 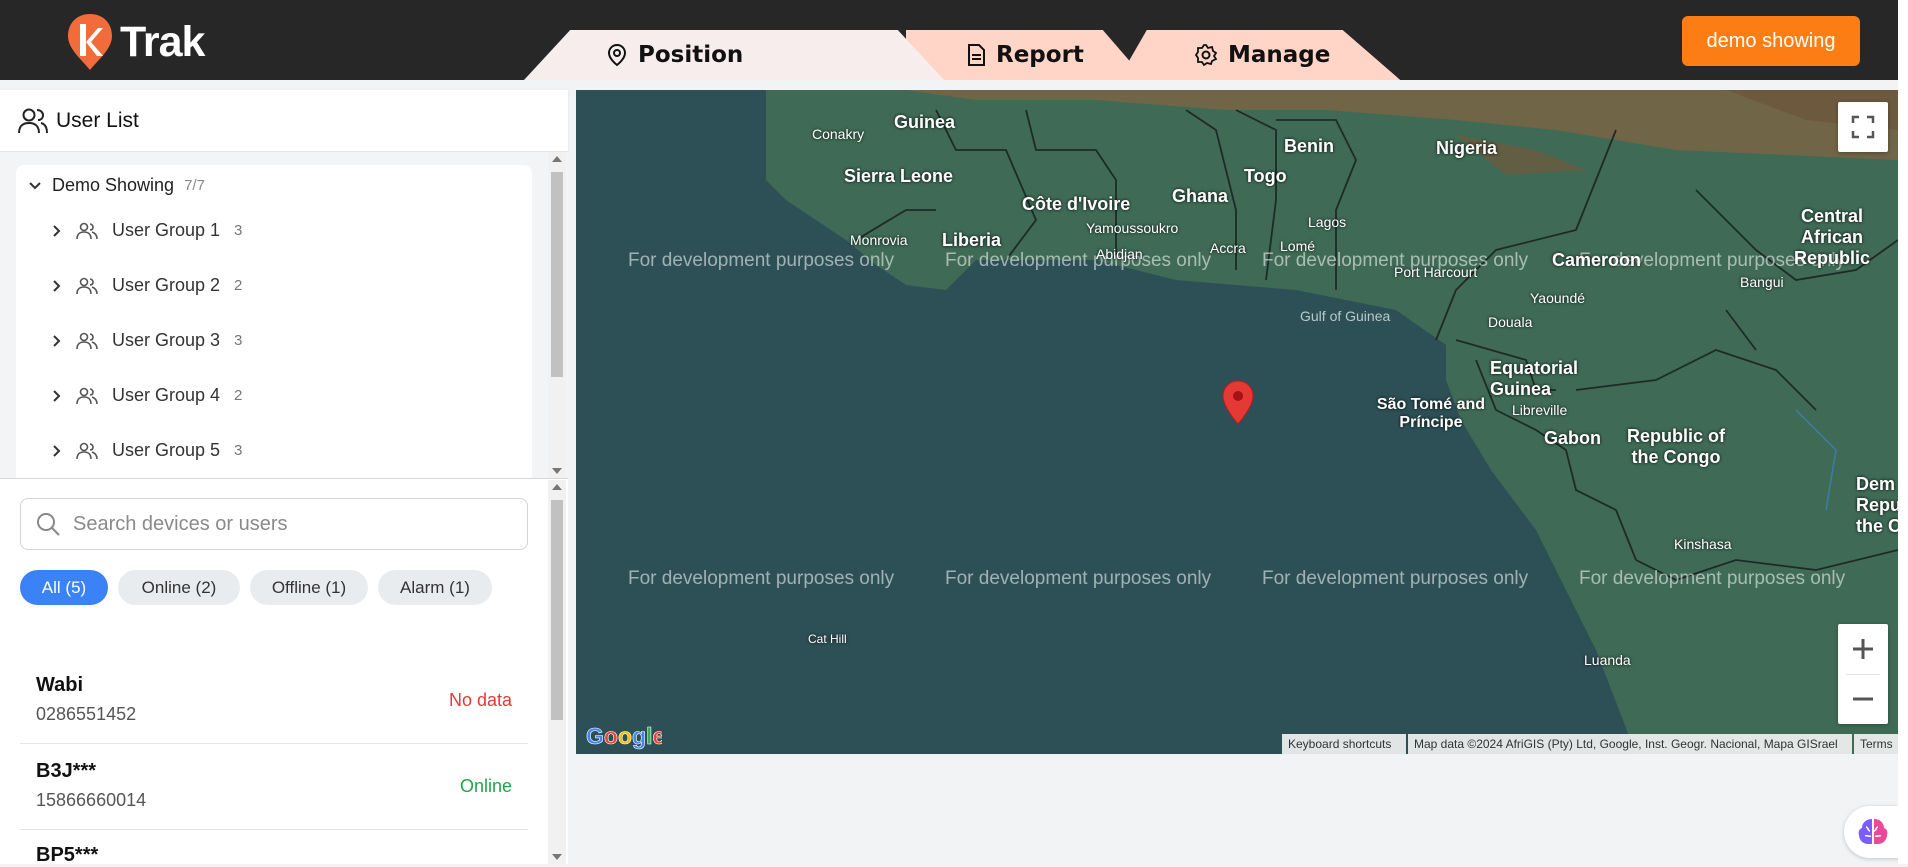 What do you see at coordinates (309, 587) in the screenshot?
I see `filter-offline-chip: Offline (1)` at bounding box center [309, 587].